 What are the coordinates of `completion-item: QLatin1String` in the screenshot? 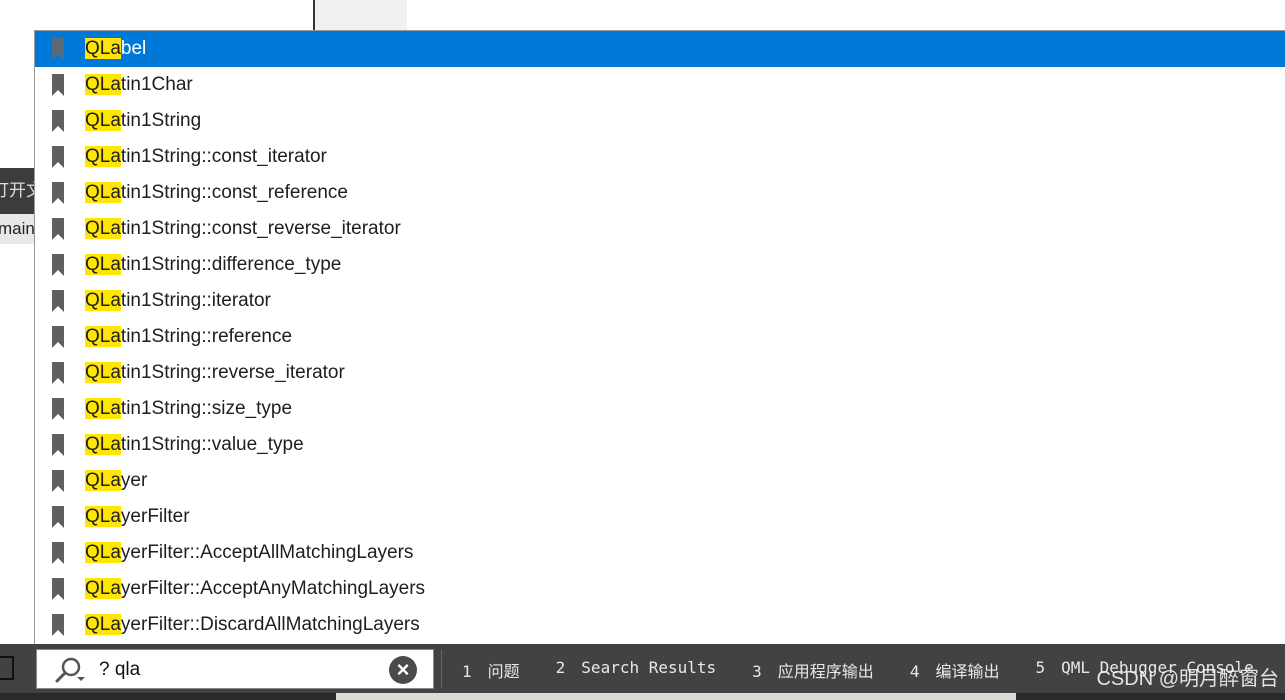 It's located at (660, 121).